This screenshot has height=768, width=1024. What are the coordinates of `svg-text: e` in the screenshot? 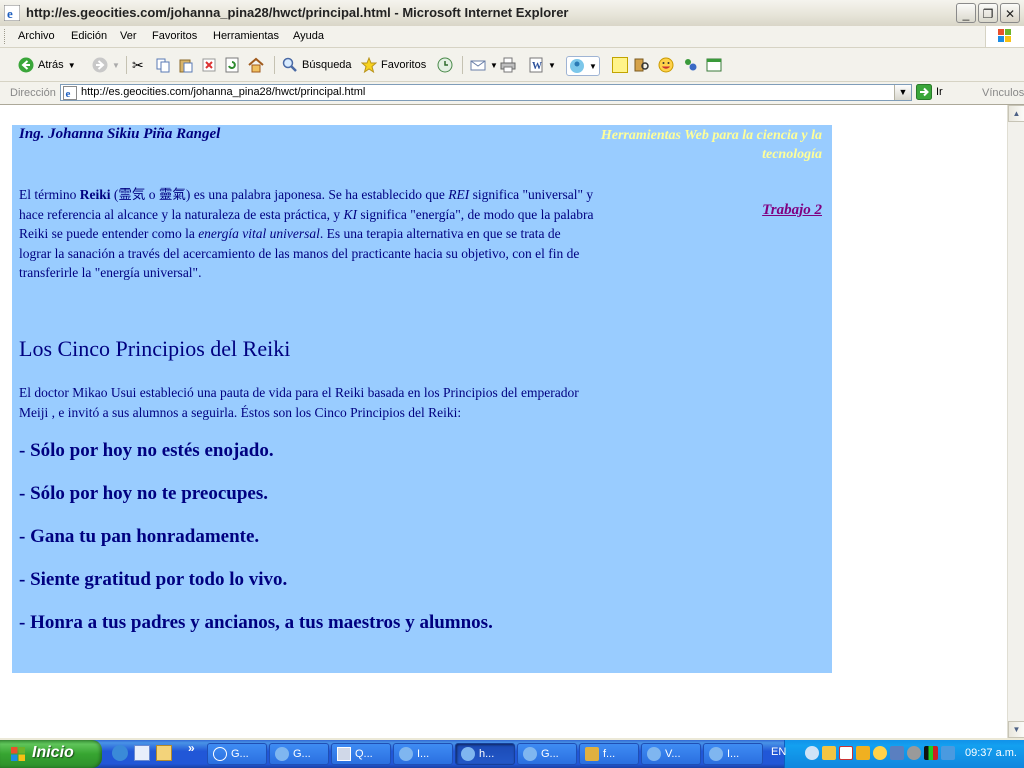 It's located at (10, 13).